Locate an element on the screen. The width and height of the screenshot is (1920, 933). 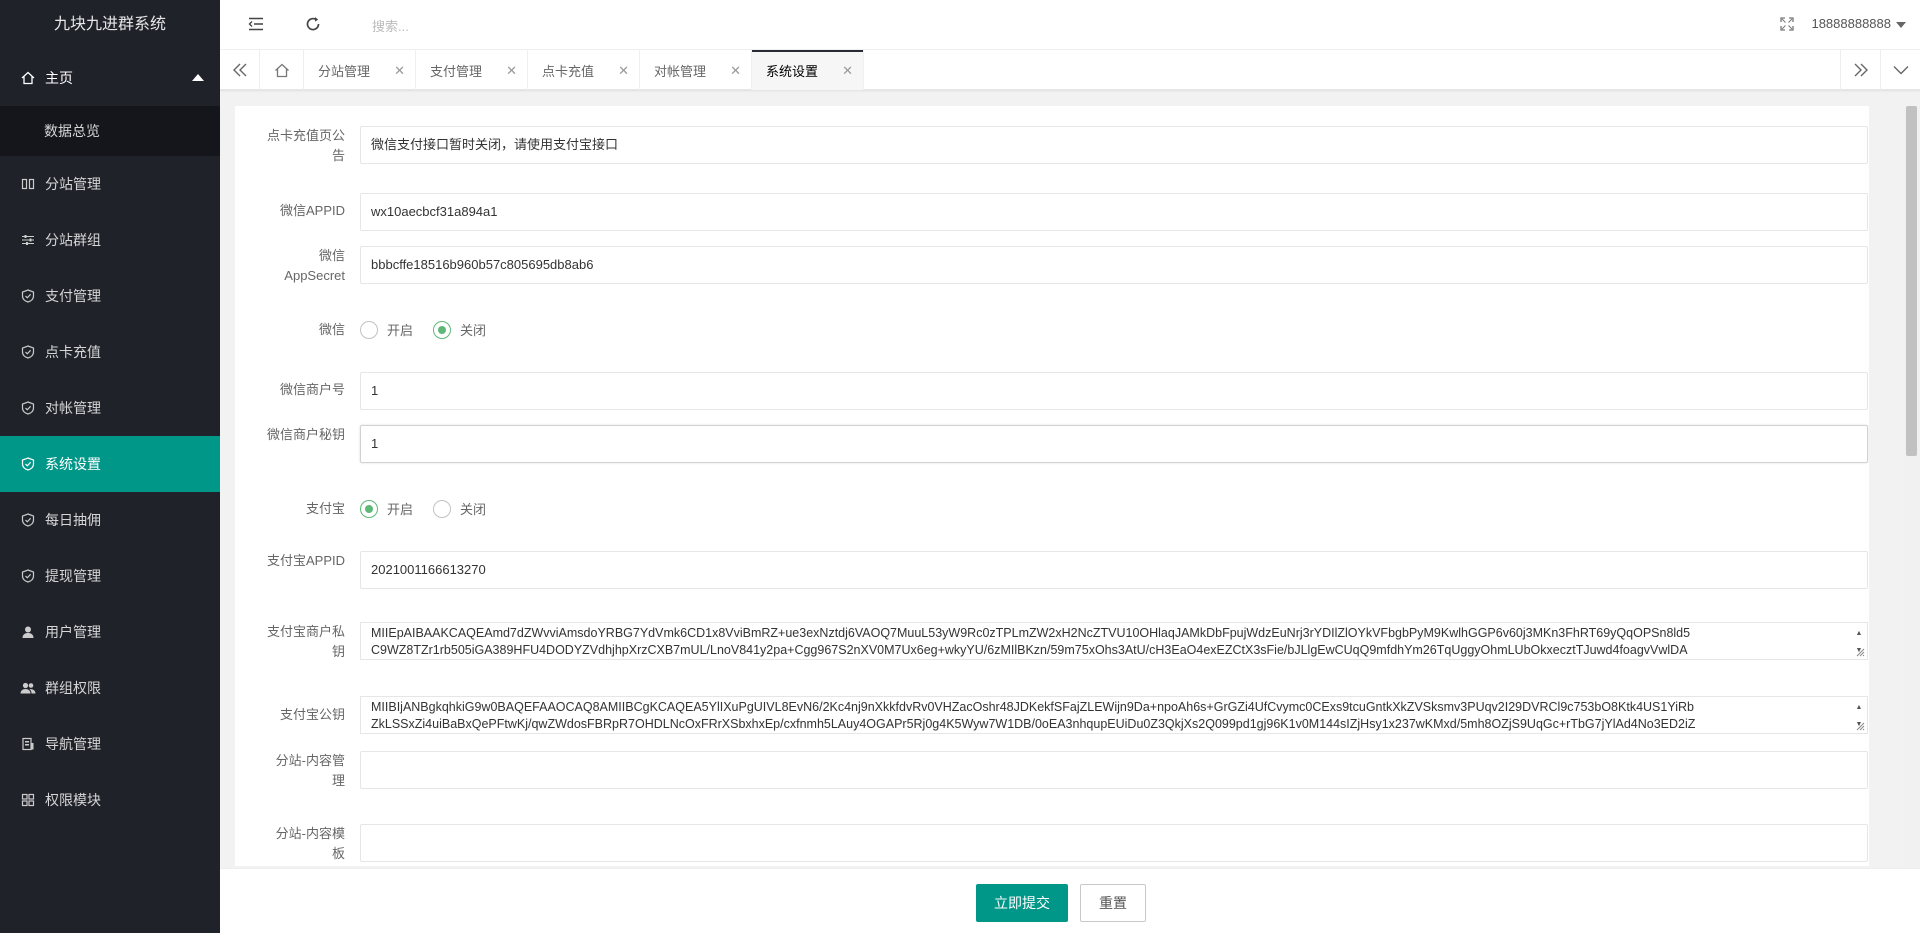
reset-button: 重置 is located at coordinates (1113, 903).